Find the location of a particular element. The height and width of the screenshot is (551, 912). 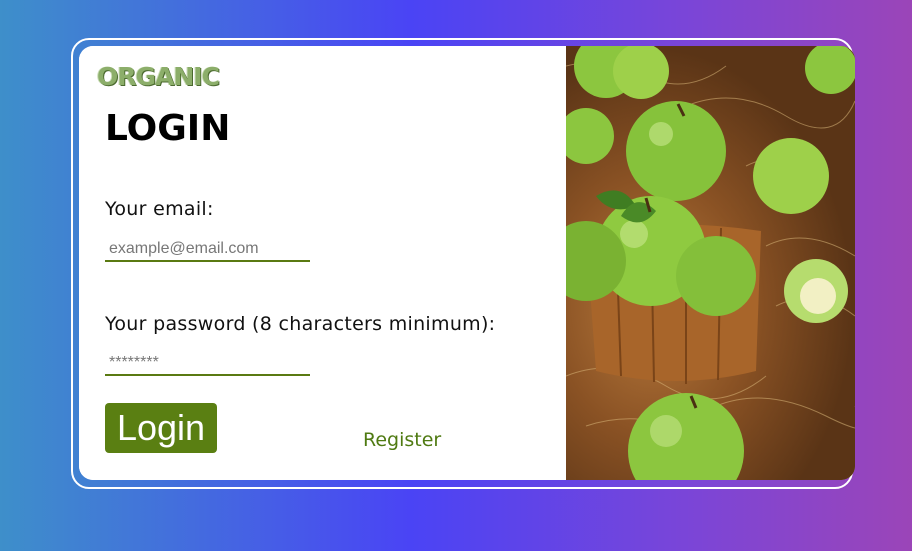

register-link: Register is located at coordinates (402, 440).